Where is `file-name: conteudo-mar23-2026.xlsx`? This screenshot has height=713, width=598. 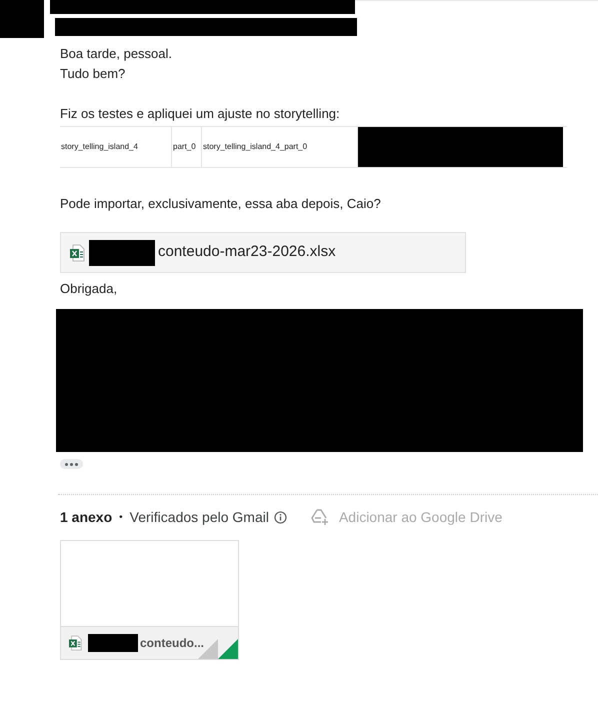
file-name: conteudo-mar23-2026.xlsx is located at coordinates (247, 252).